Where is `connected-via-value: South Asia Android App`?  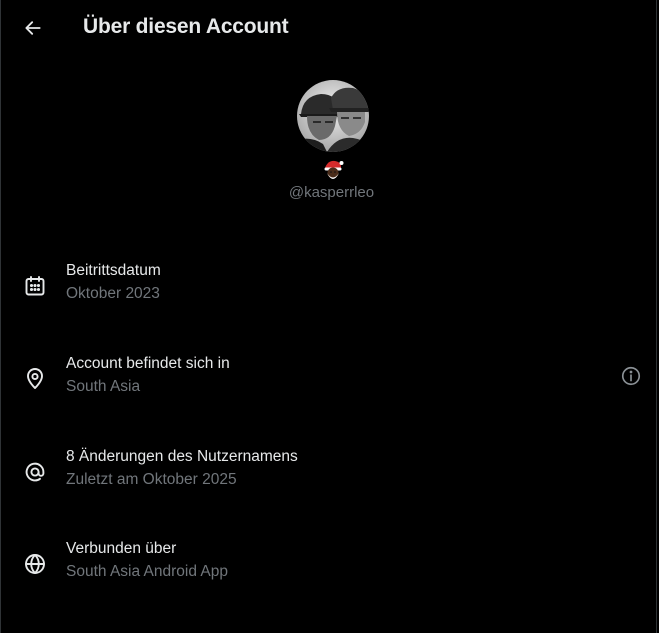 connected-via-value: South Asia Android App is located at coordinates (147, 571).